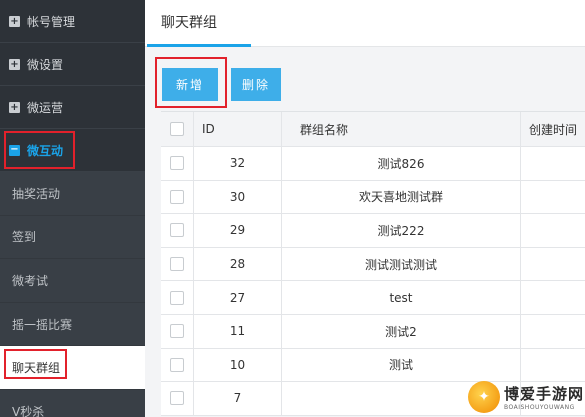  What do you see at coordinates (238, 163) in the screenshot?
I see `cell-id: 32` at bounding box center [238, 163].